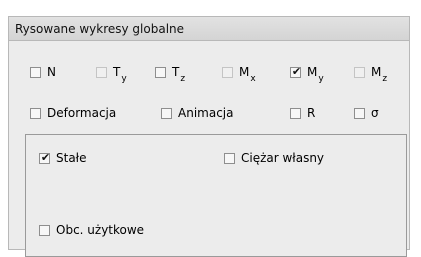  What do you see at coordinates (100, 230) in the screenshot?
I see `checkbox-label: Obc. użytkowe` at bounding box center [100, 230].